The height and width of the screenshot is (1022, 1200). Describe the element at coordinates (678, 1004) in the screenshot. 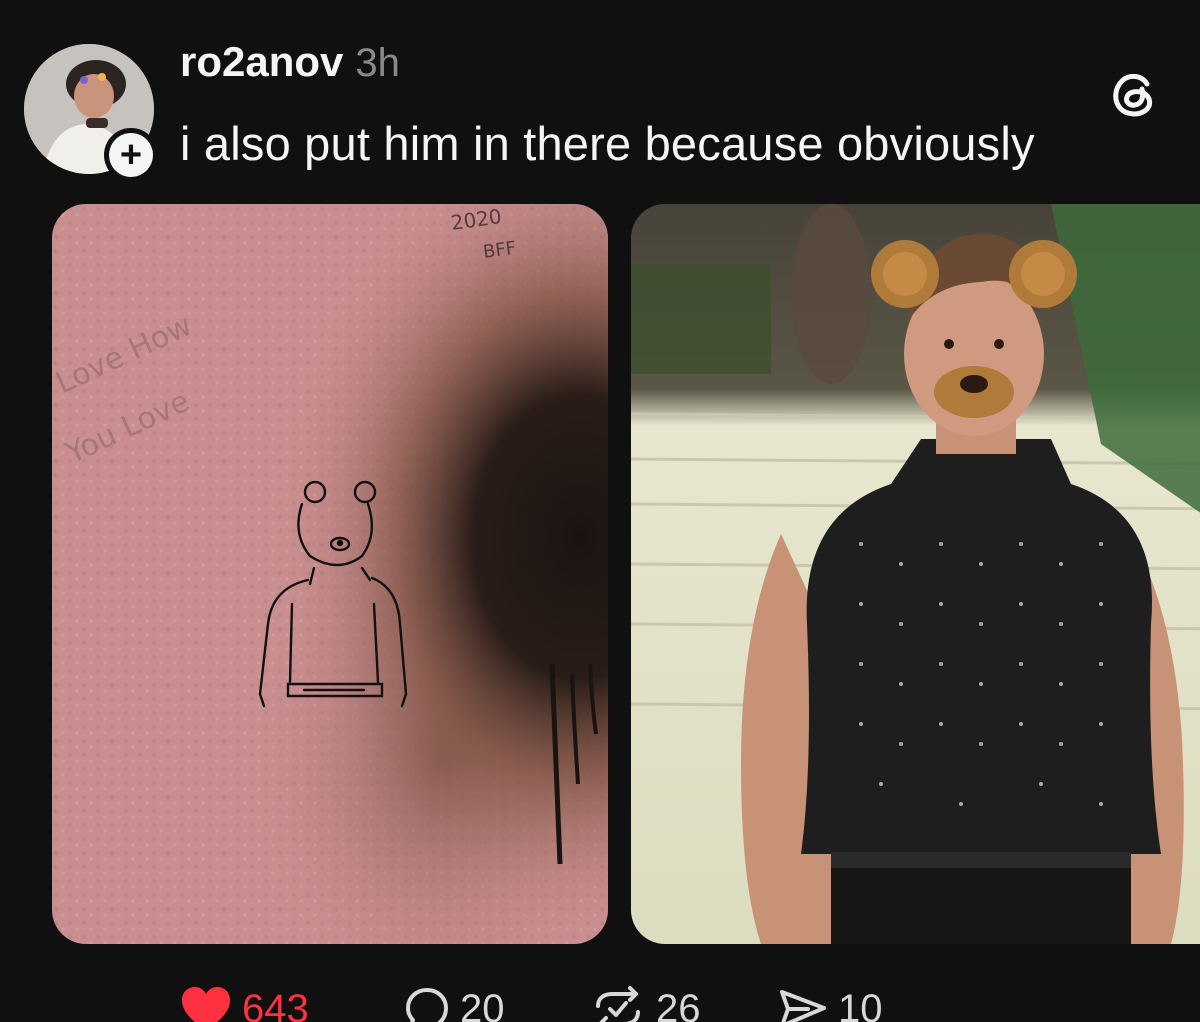

I see `repost-count: 26` at that location.